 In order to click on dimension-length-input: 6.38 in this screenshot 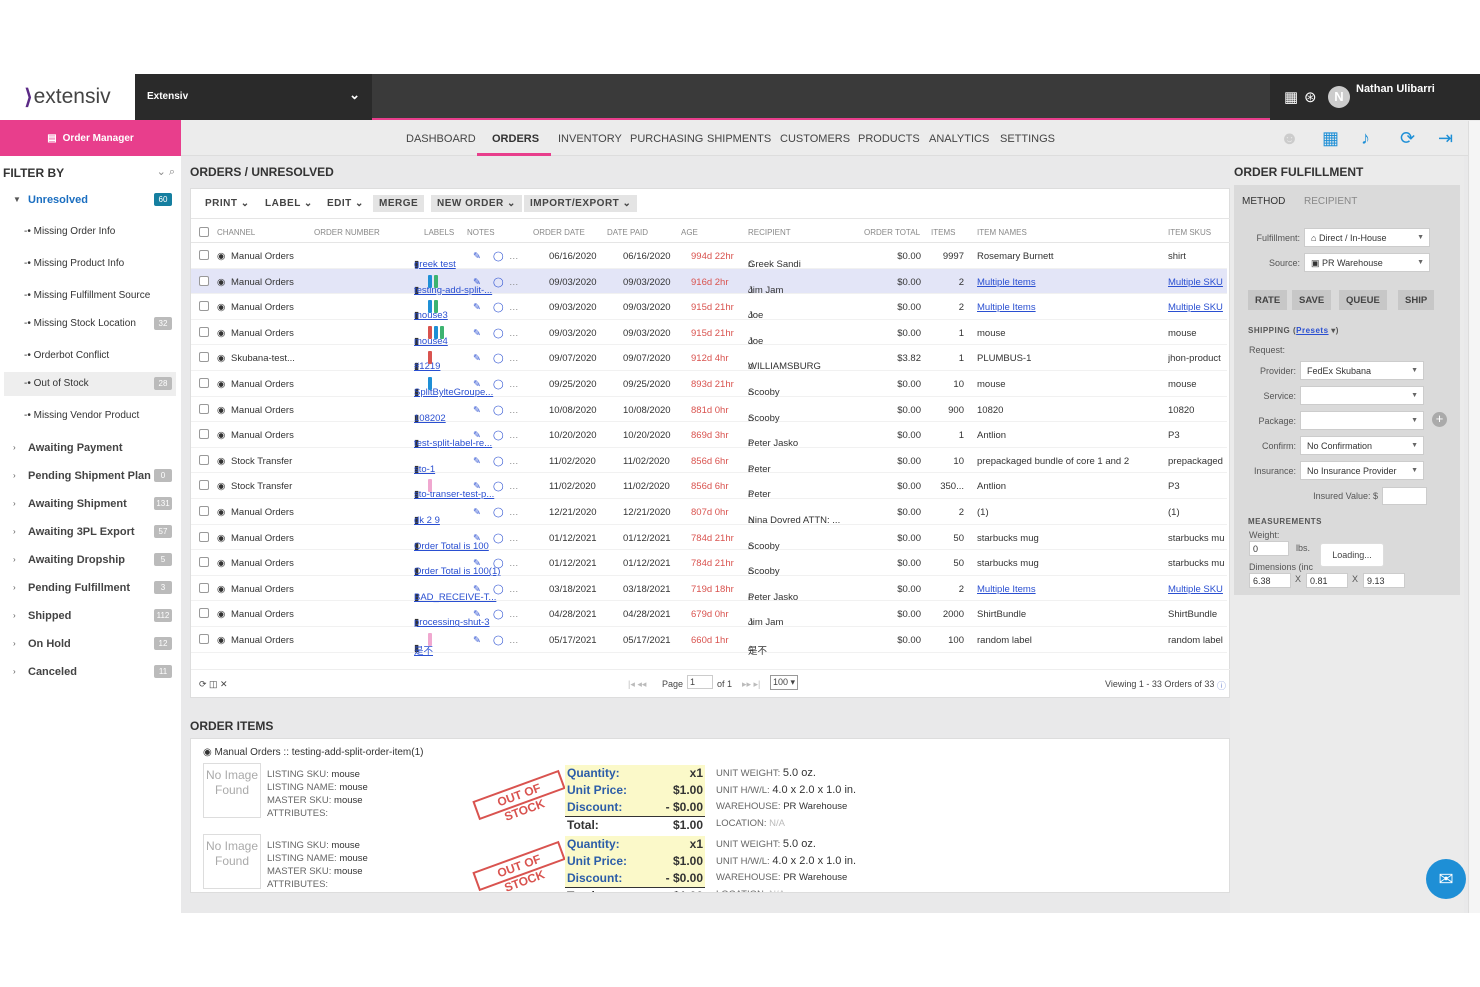, I will do `click(1270, 580)`.